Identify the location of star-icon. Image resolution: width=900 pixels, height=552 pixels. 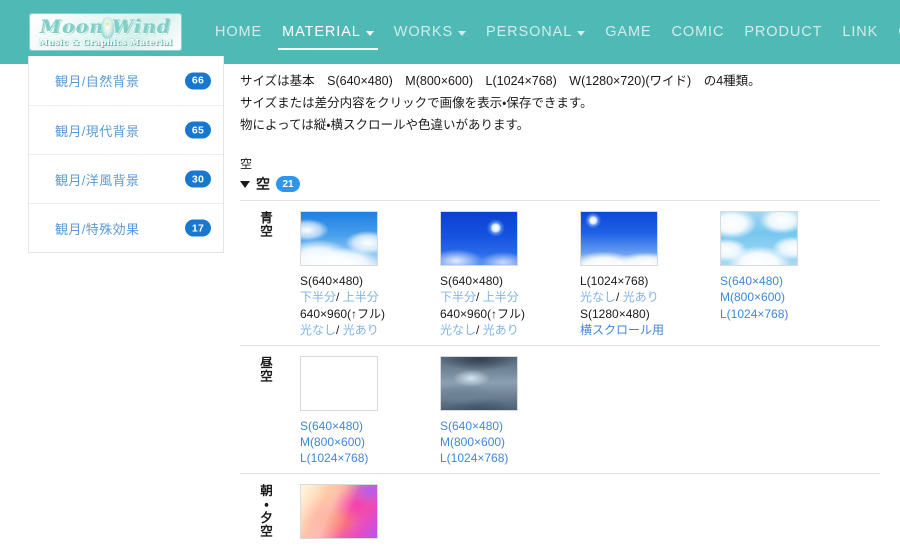
(107, 28).